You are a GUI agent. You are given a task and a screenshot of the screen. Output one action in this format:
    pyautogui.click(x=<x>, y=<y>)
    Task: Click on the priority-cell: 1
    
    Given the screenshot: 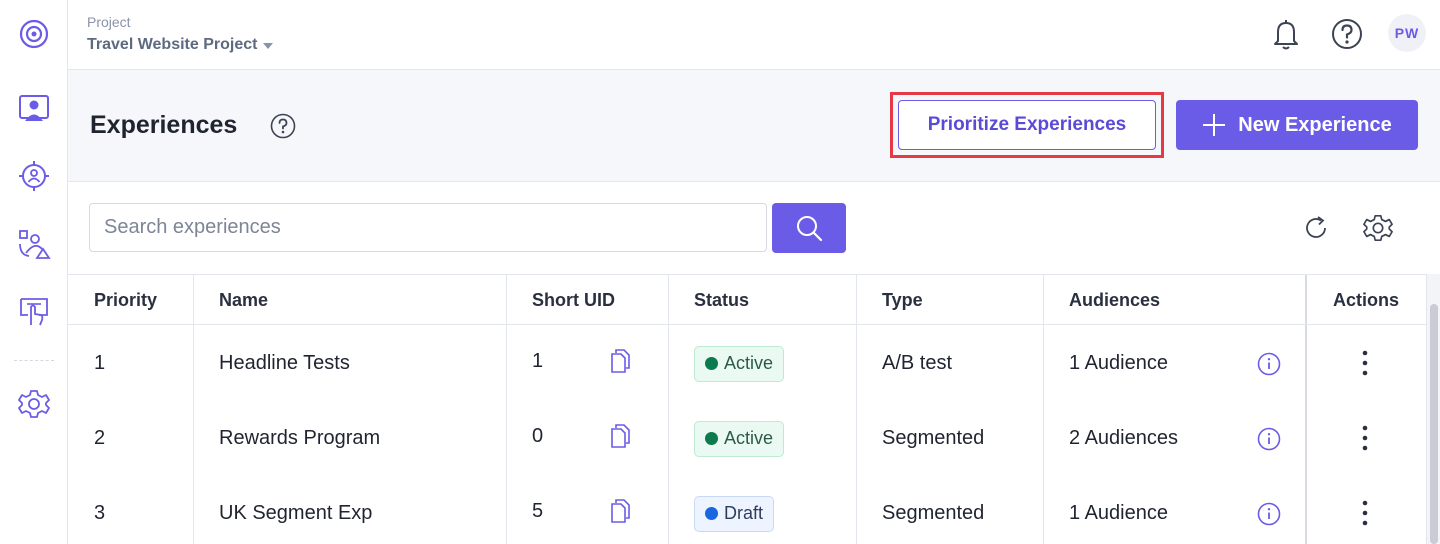 What is the action you would take?
    pyautogui.click(x=100, y=363)
    